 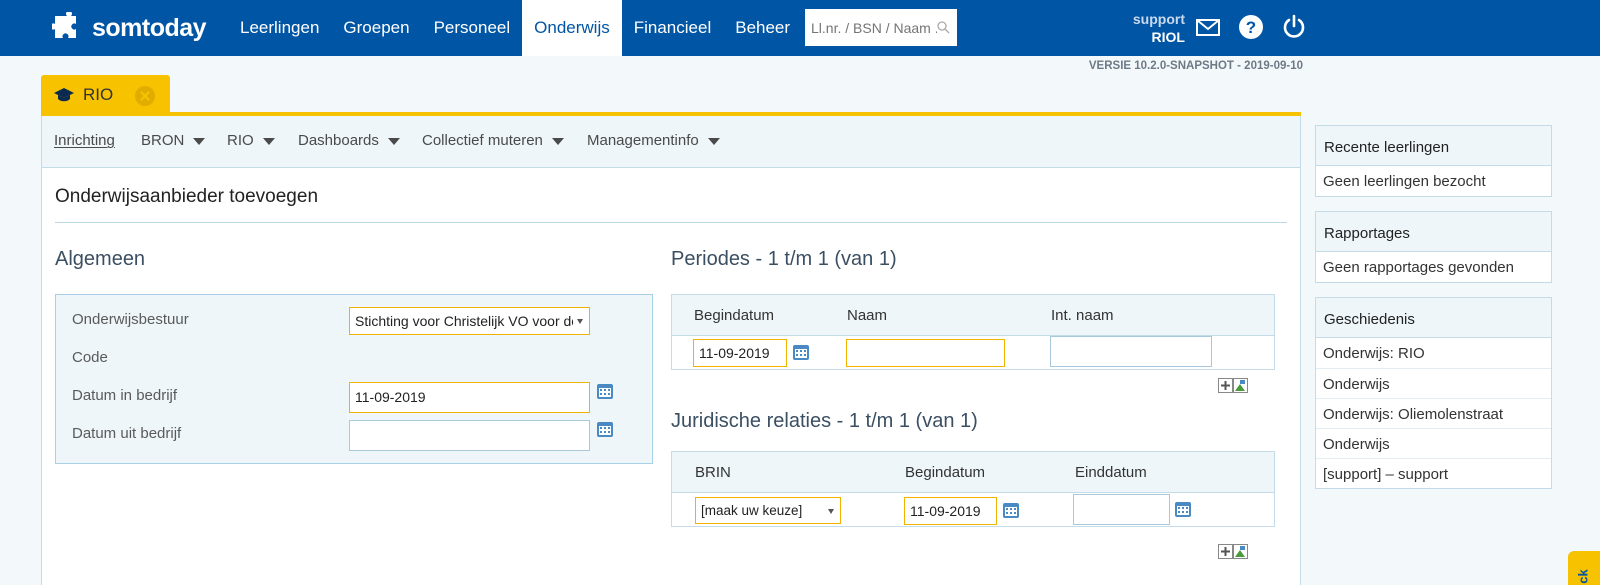 I want to click on somtoday-logo: somtoday, so click(x=129, y=28).